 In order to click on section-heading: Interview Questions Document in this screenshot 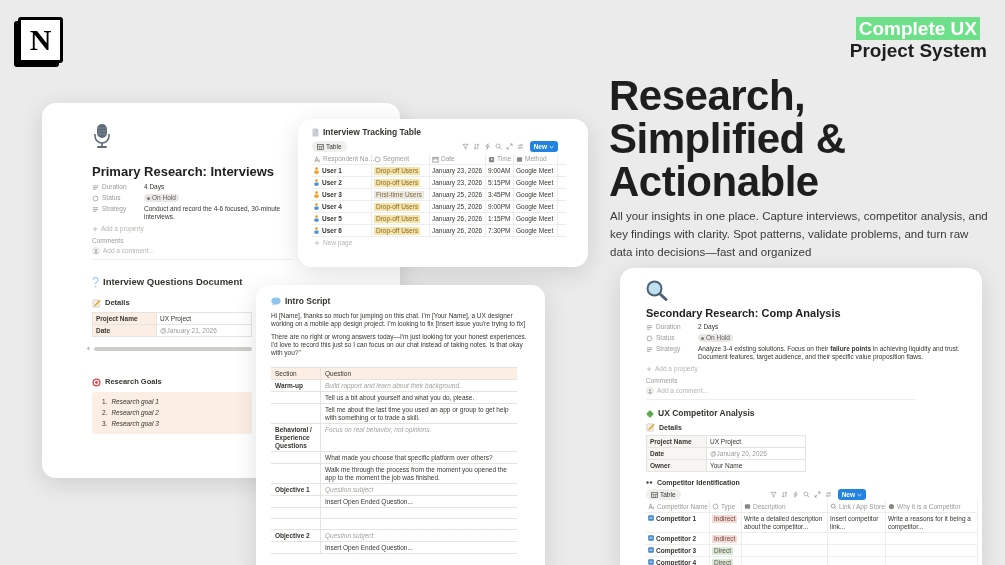, I will do `click(173, 282)`.